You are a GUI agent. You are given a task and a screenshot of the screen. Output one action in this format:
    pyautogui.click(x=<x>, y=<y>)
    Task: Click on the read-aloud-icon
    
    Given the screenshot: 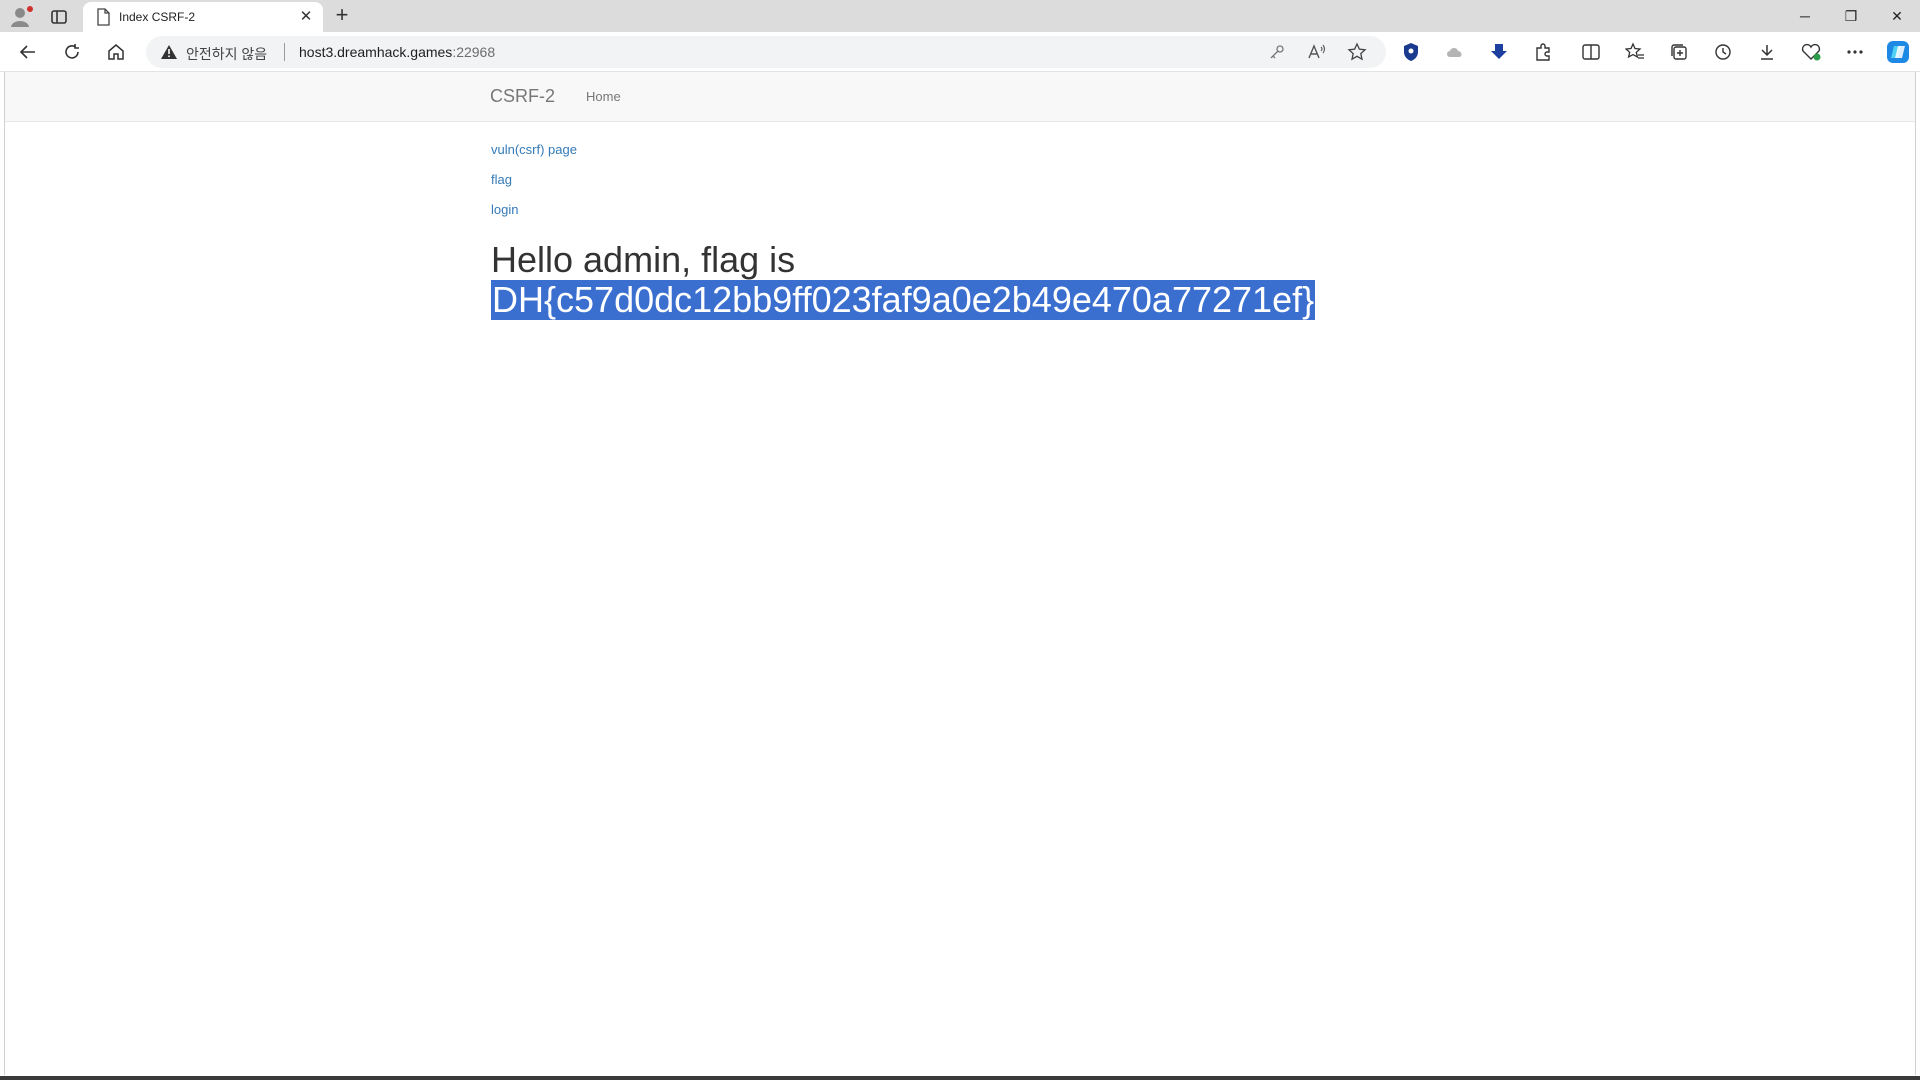 What is the action you would take?
    pyautogui.click(x=1317, y=52)
    